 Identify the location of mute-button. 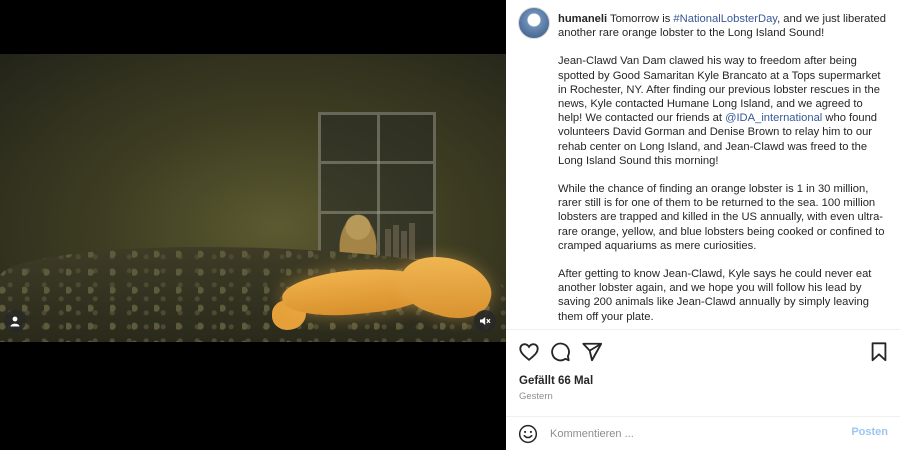
(485, 321).